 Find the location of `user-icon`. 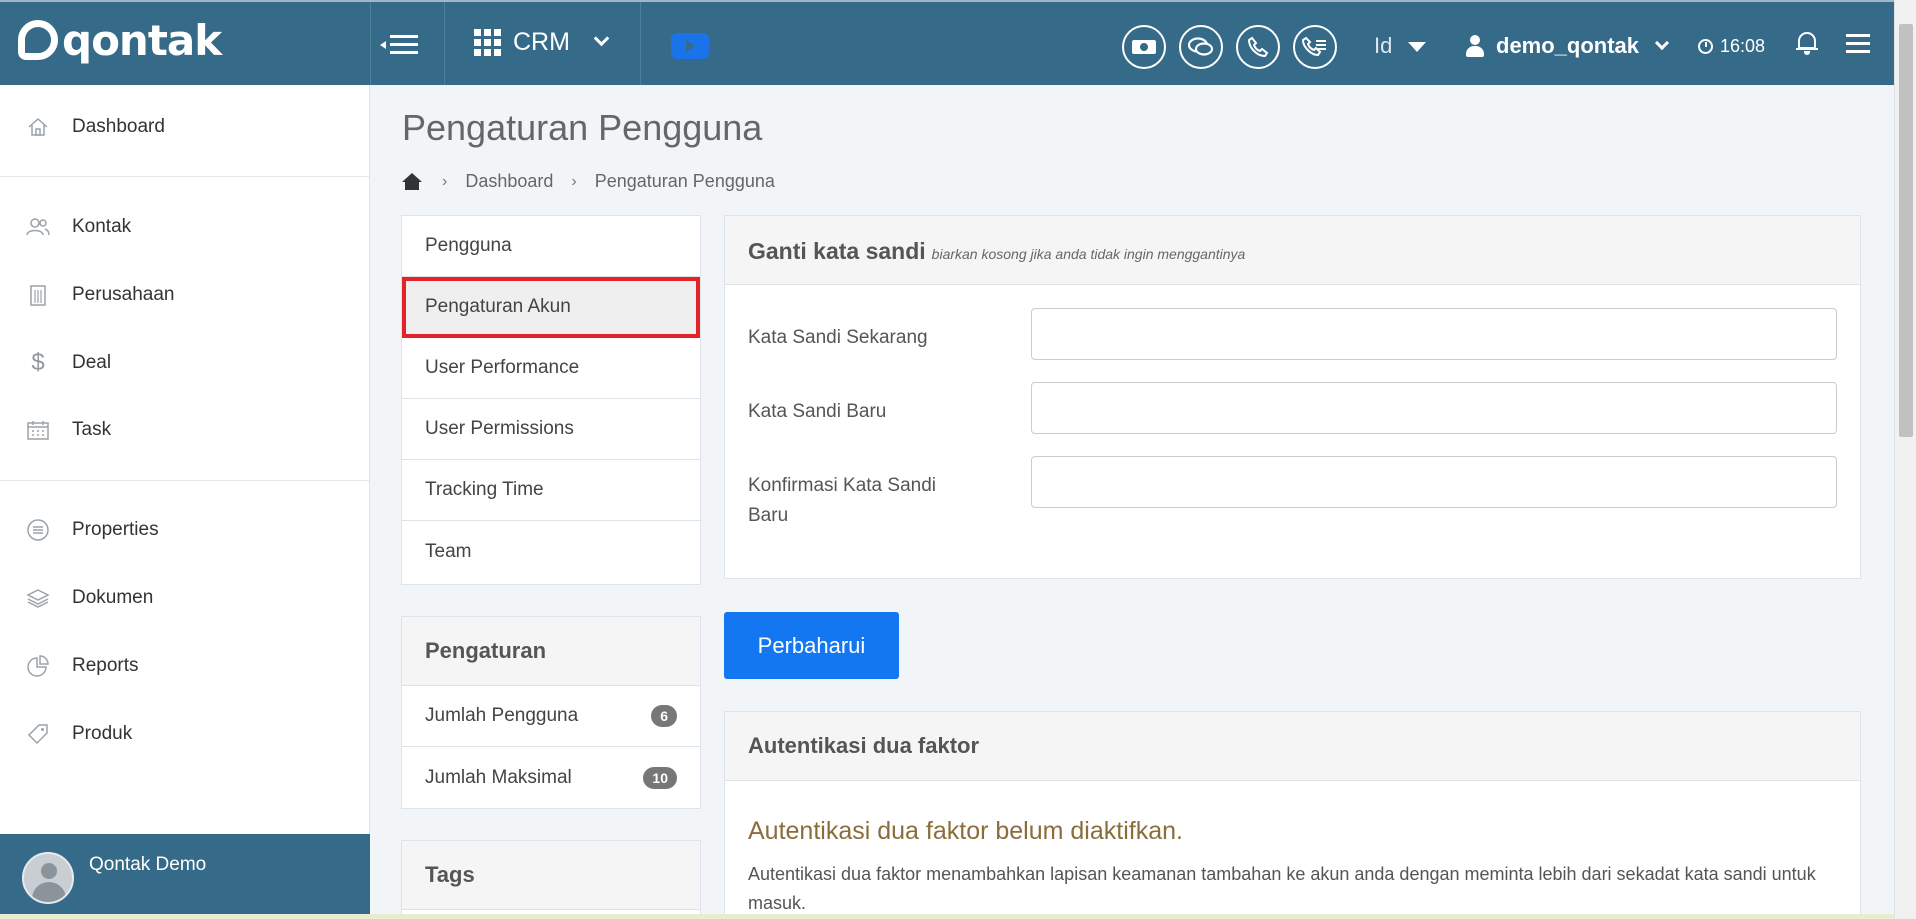

user-icon is located at coordinates (1475, 46).